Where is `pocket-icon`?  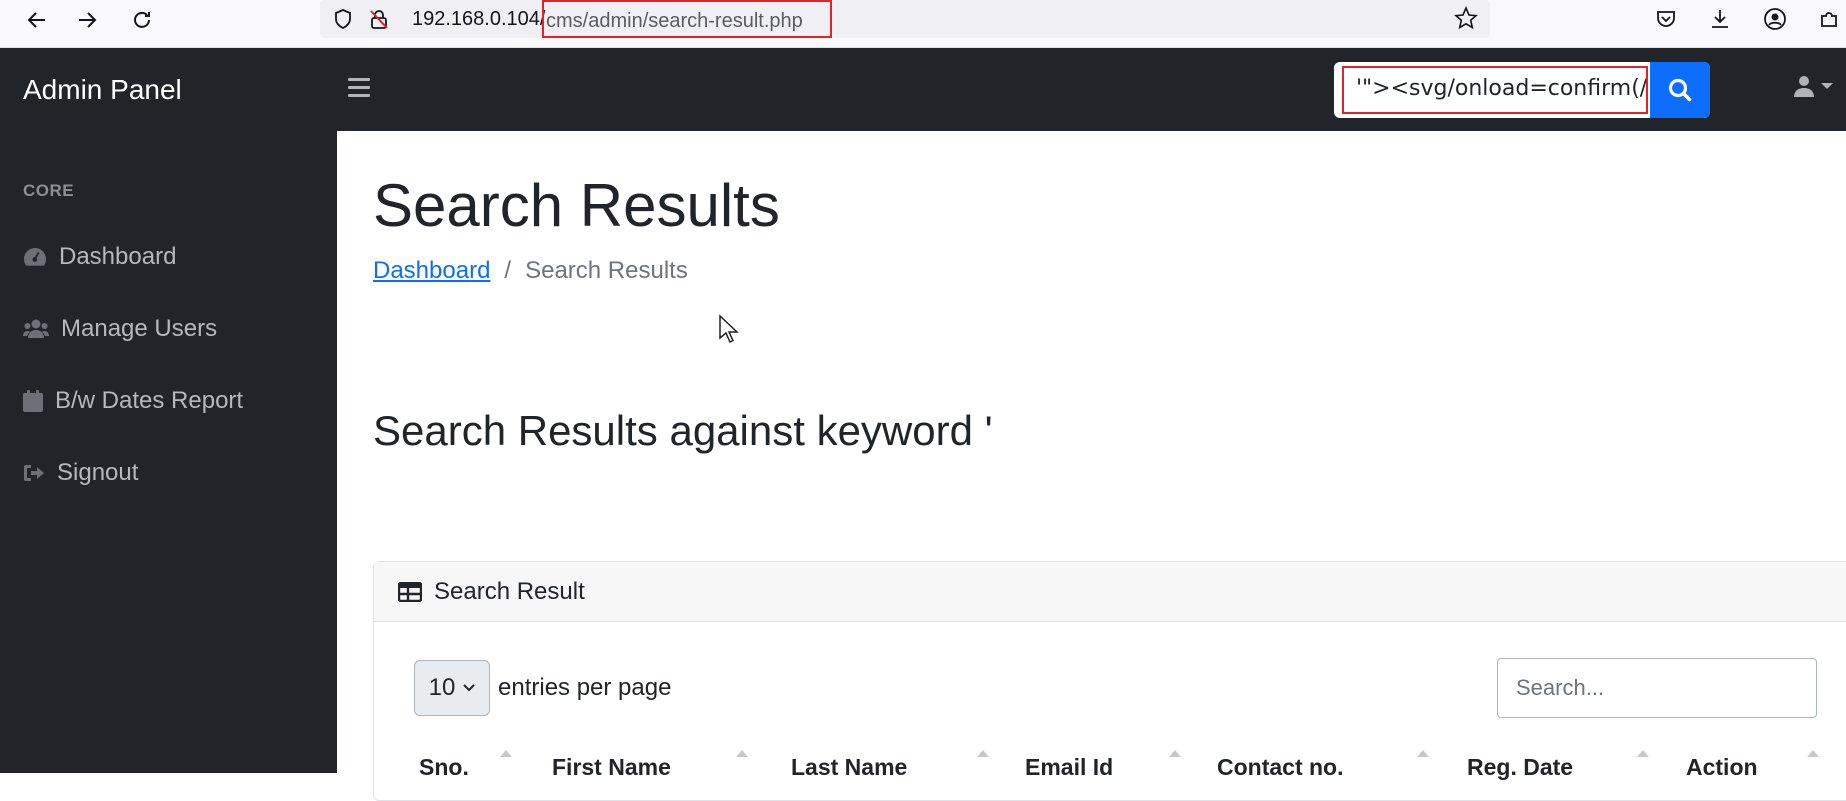 pocket-icon is located at coordinates (1666, 19).